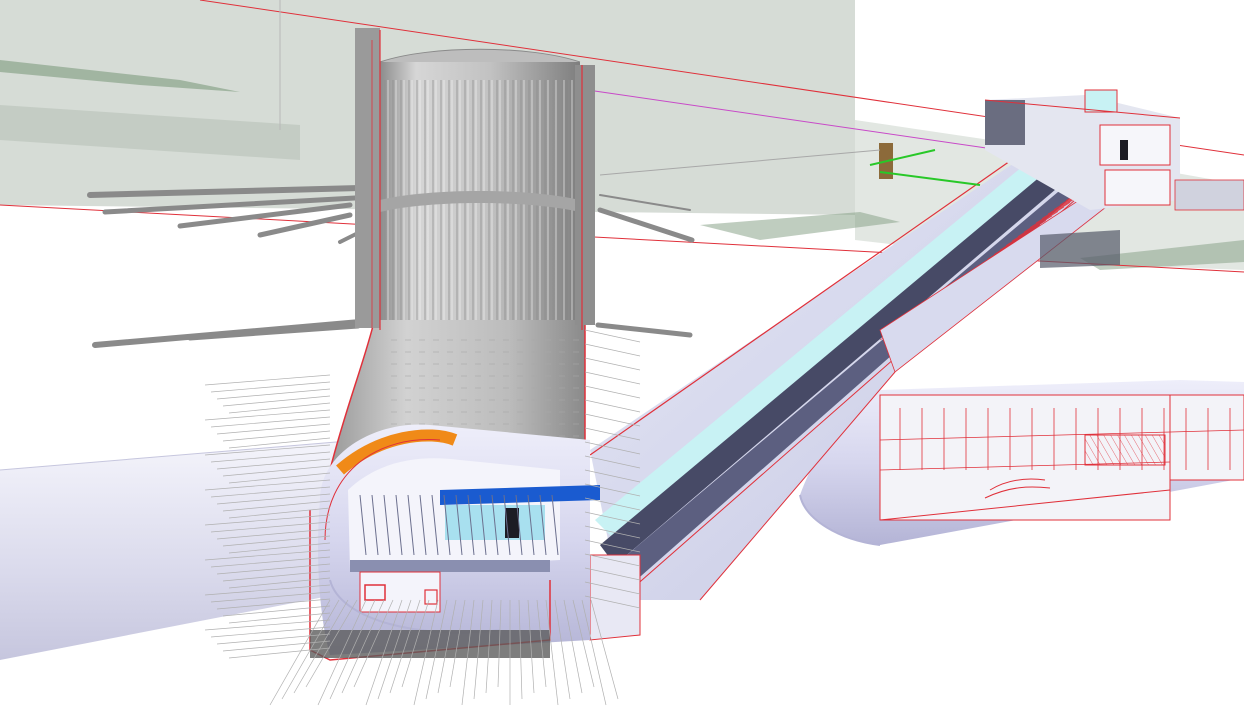 The height and width of the screenshot is (708, 1244). I want to click on platform-tunnel, so click(454, 542).